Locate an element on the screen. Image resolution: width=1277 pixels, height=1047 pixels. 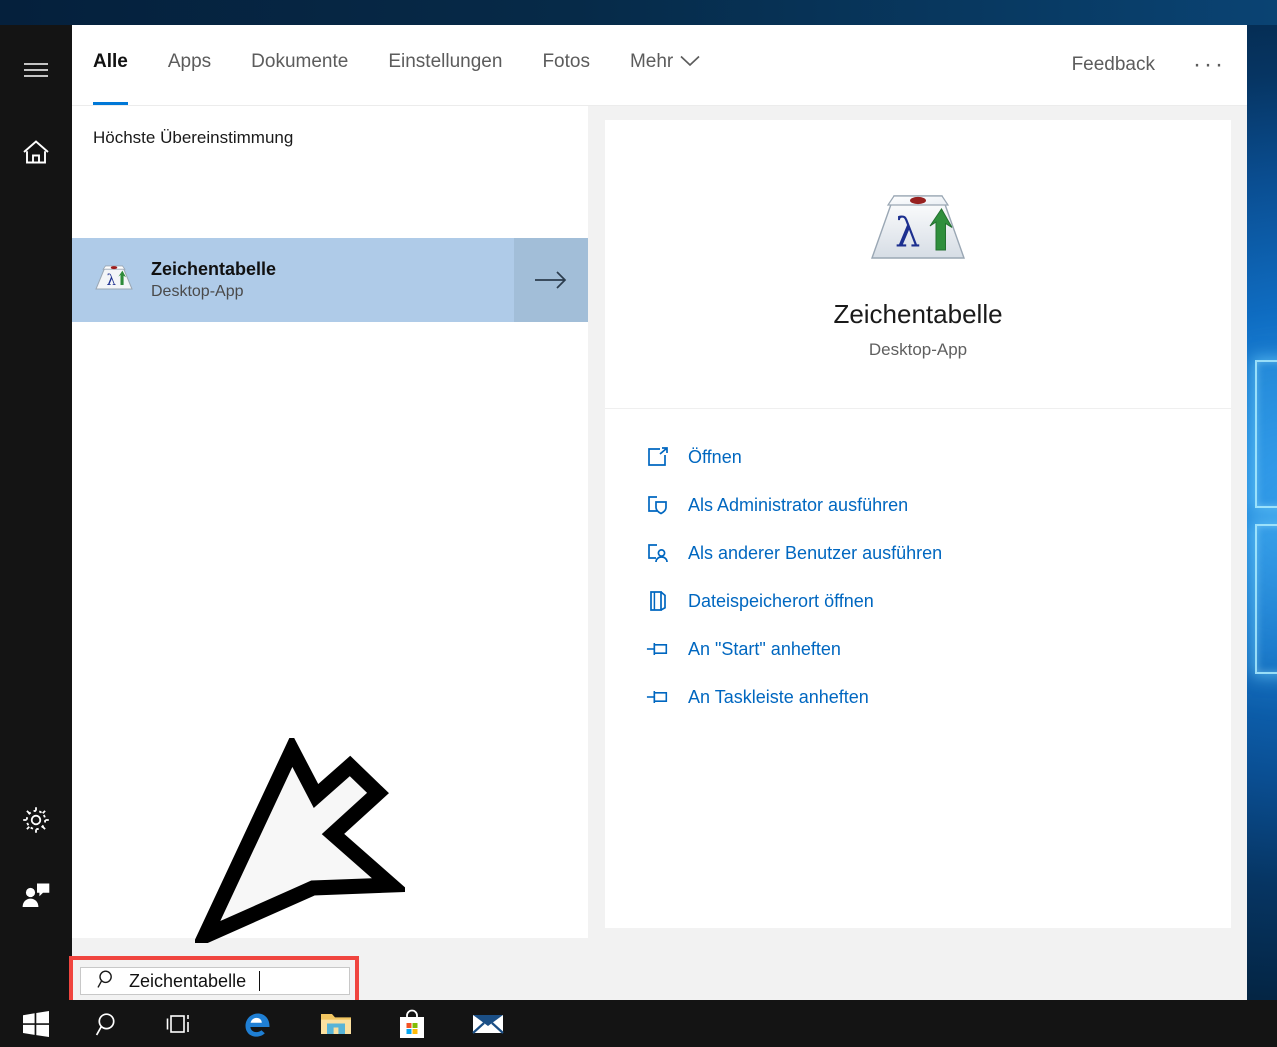
user-run-icon is located at coordinates (658, 553).